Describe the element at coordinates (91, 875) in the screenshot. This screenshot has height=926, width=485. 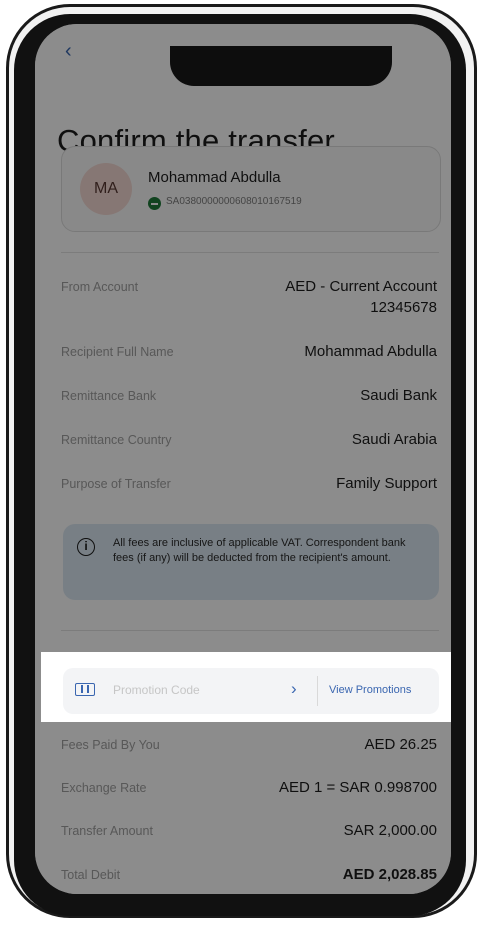
I see `total-debit-label: Total Debit` at that location.